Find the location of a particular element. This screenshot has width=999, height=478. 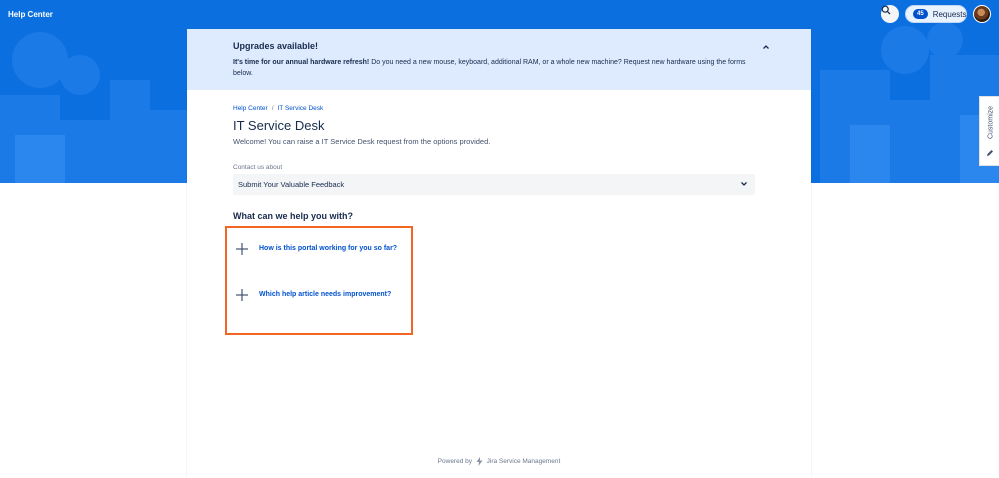

footer: Powered by Jira Service Management is located at coordinates (499, 461).